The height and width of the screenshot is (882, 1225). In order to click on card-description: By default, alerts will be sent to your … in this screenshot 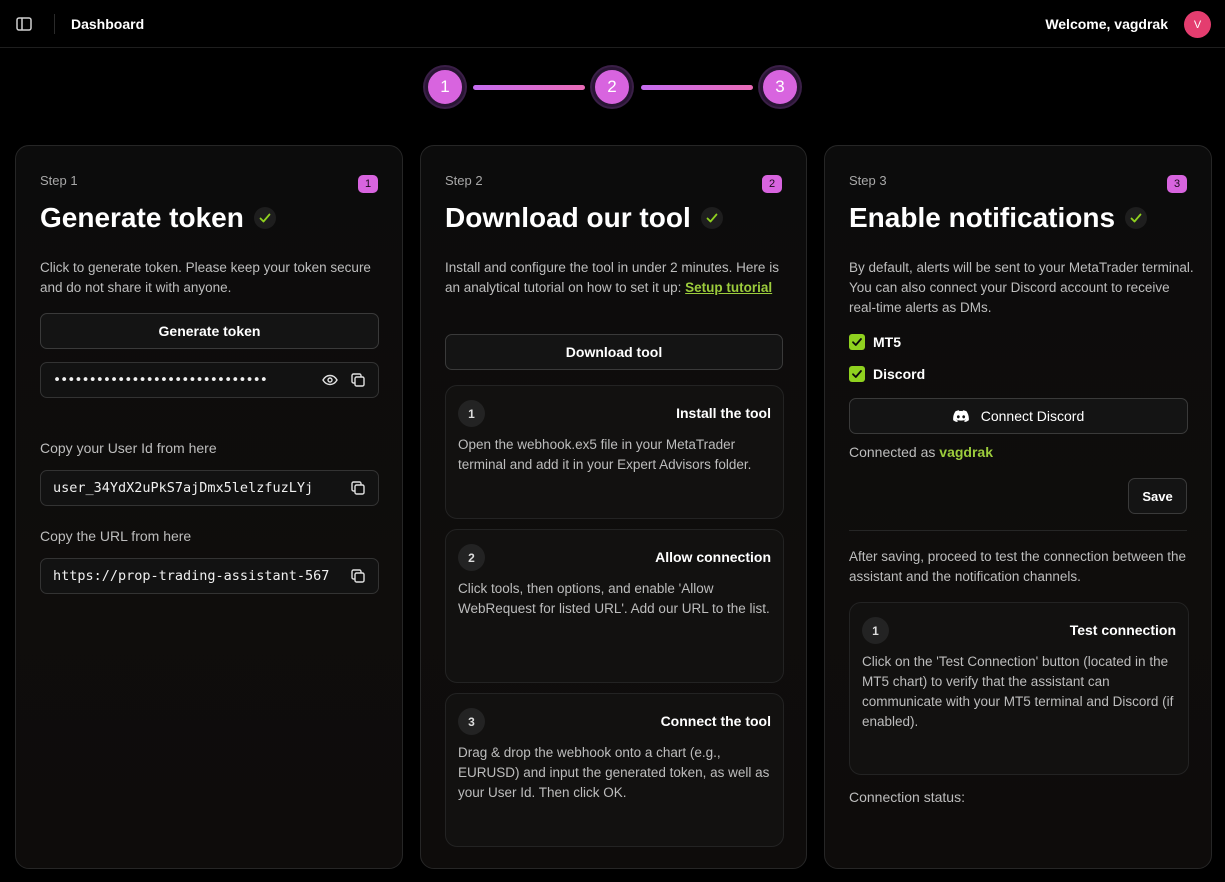, I will do `click(1021, 287)`.